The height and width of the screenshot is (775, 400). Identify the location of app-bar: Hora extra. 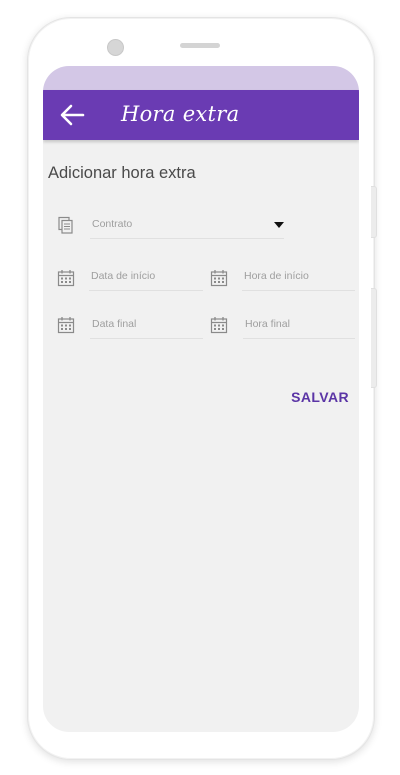
(201, 115).